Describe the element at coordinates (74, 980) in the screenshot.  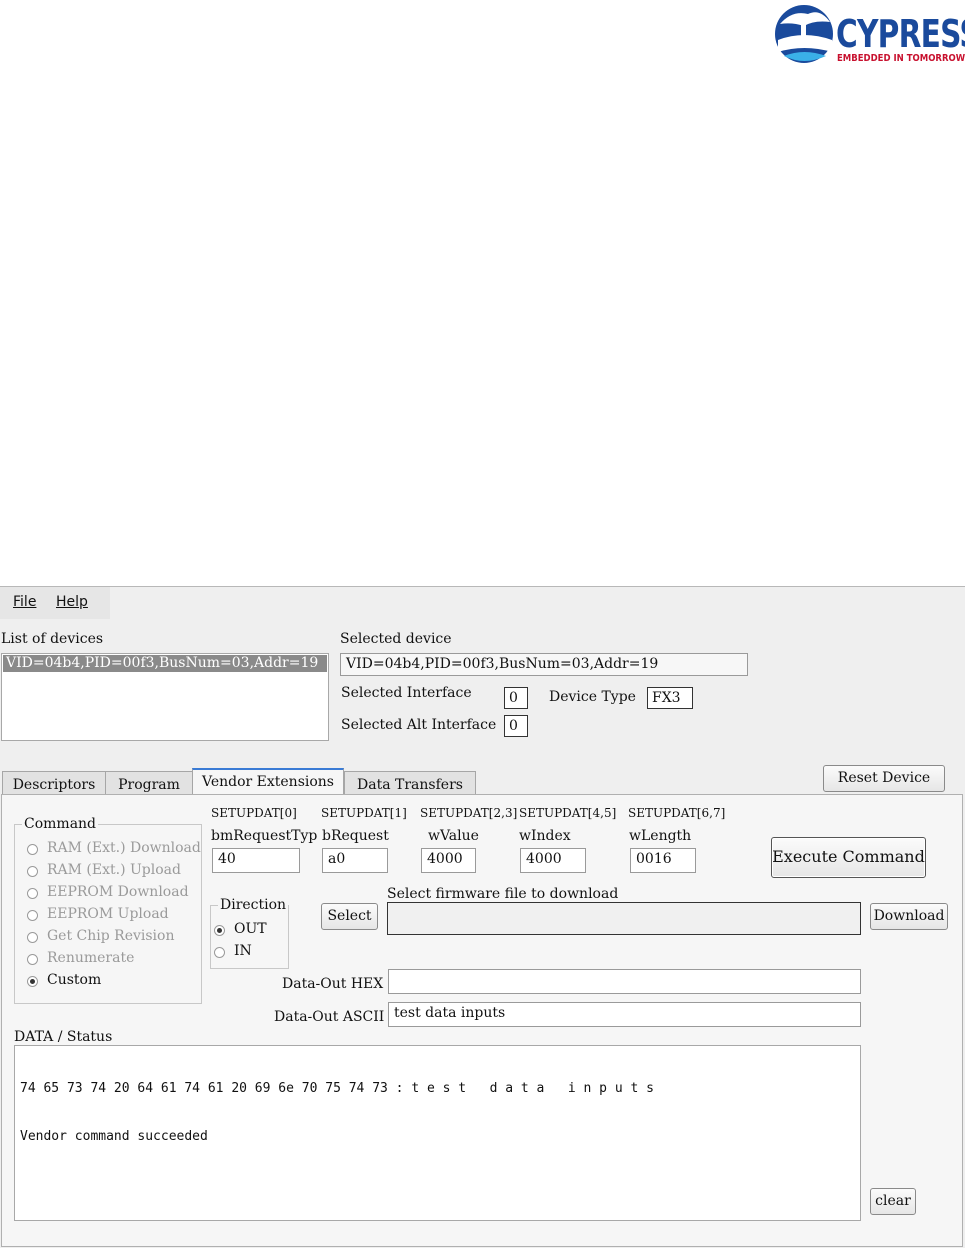
I see `radio-label: Custom` at that location.